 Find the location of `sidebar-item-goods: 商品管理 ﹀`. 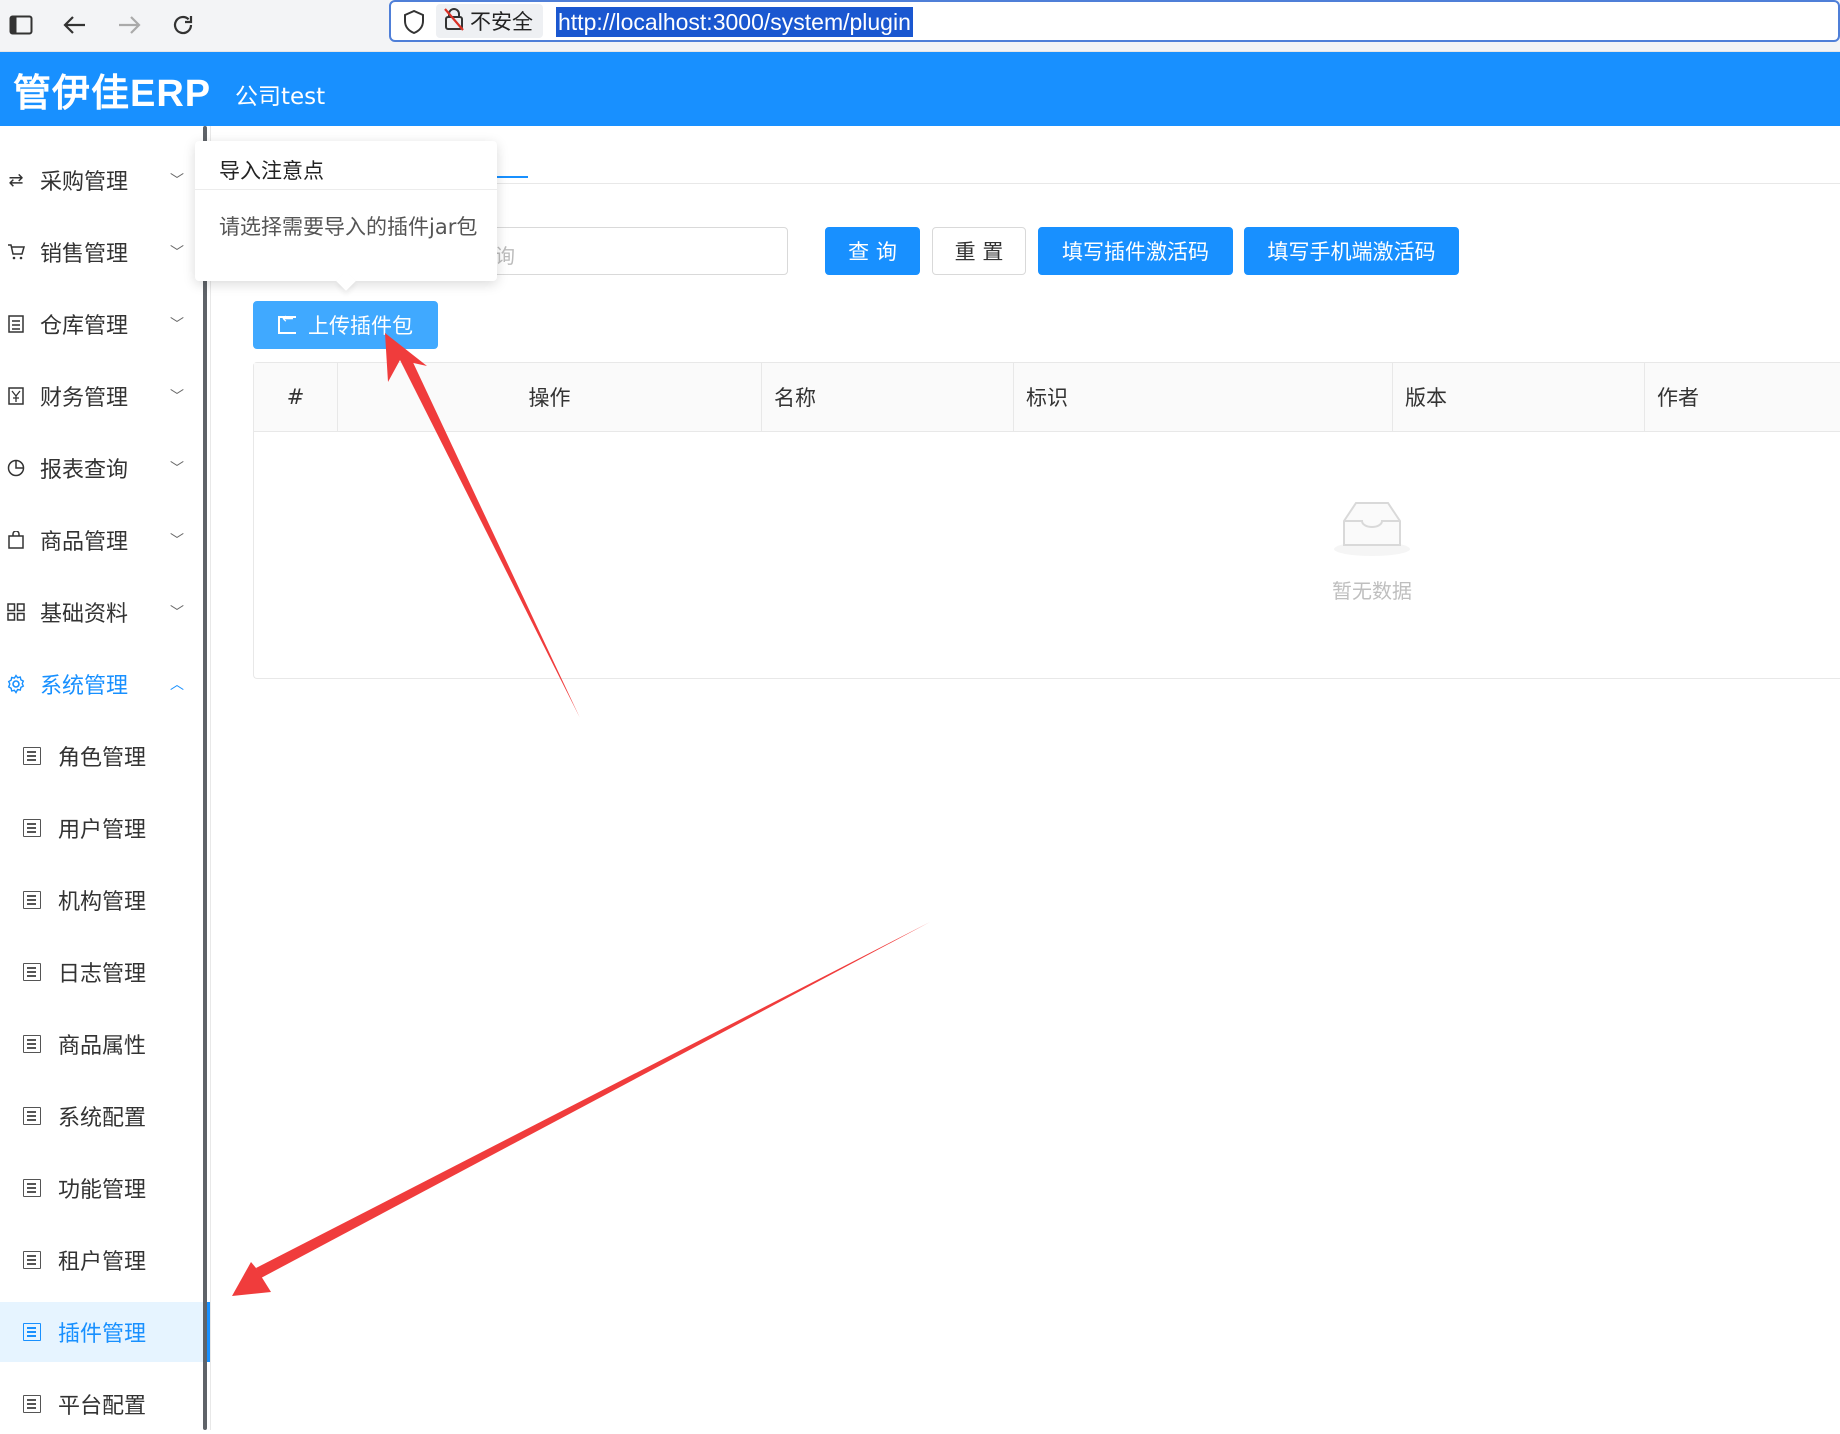

sidebar-item-goods: 商品管理 ﹀ is located at coordinates (98, 540).